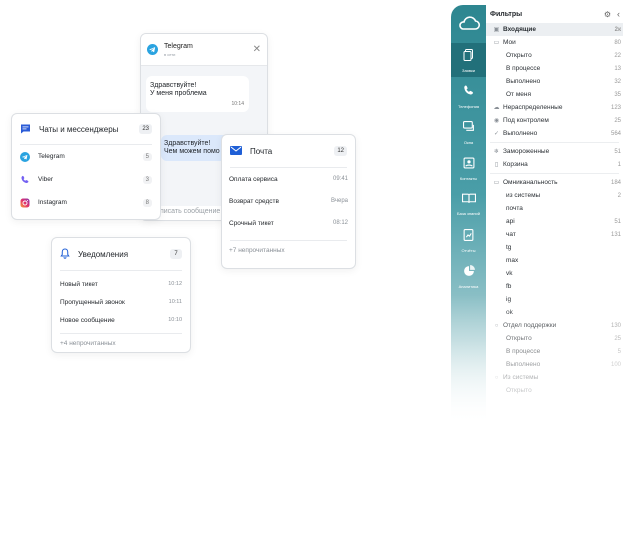  What do you see at coordinates (469, 23) in the screenshot?
I see `cloud-logo-icon` at bounding box center [469, 23].